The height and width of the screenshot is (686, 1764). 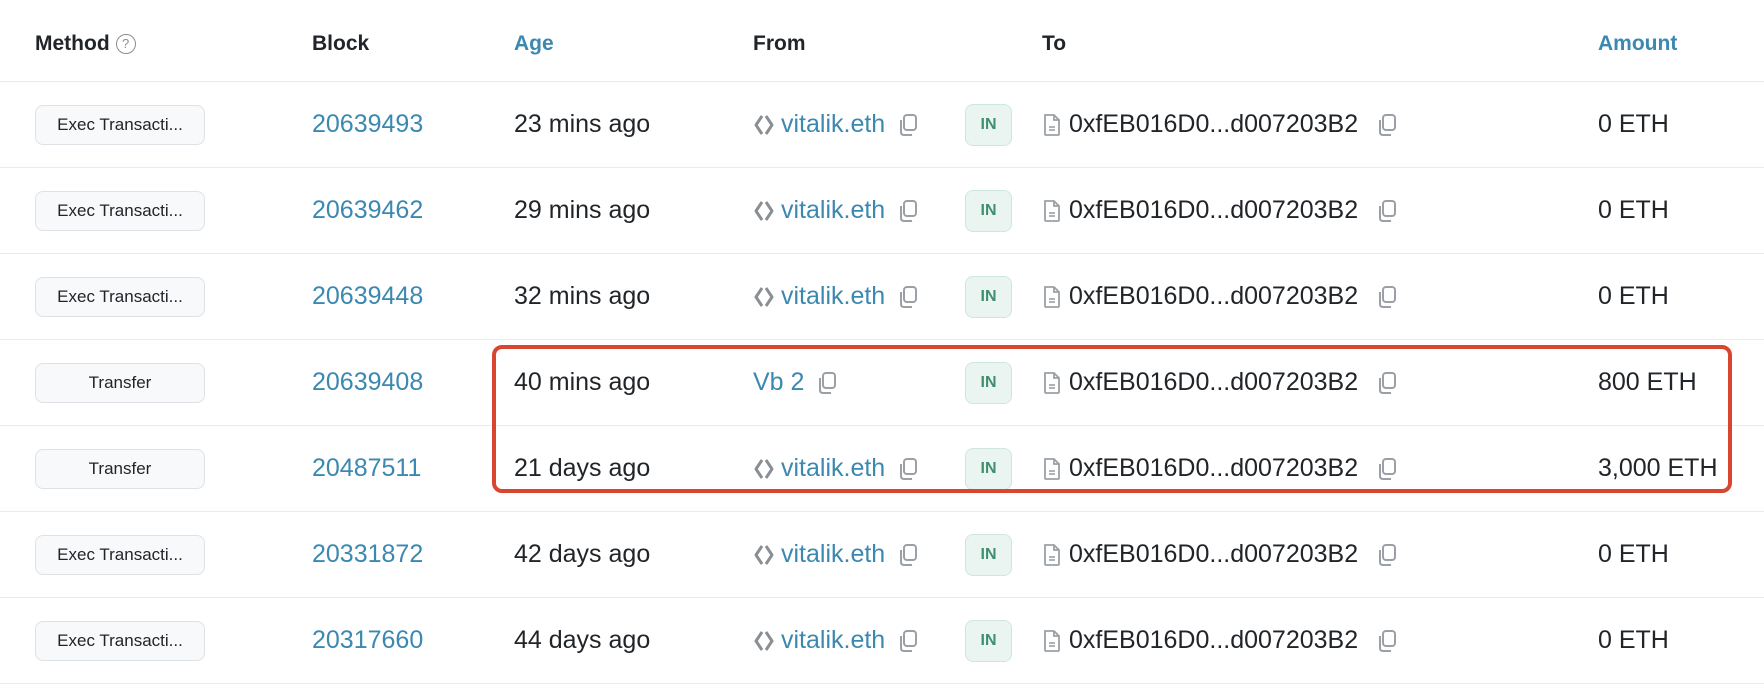 What do you see at coordinates (1054, 43) in the screenshot?
I see `header-to: To` at bounding box center [1054, 43].